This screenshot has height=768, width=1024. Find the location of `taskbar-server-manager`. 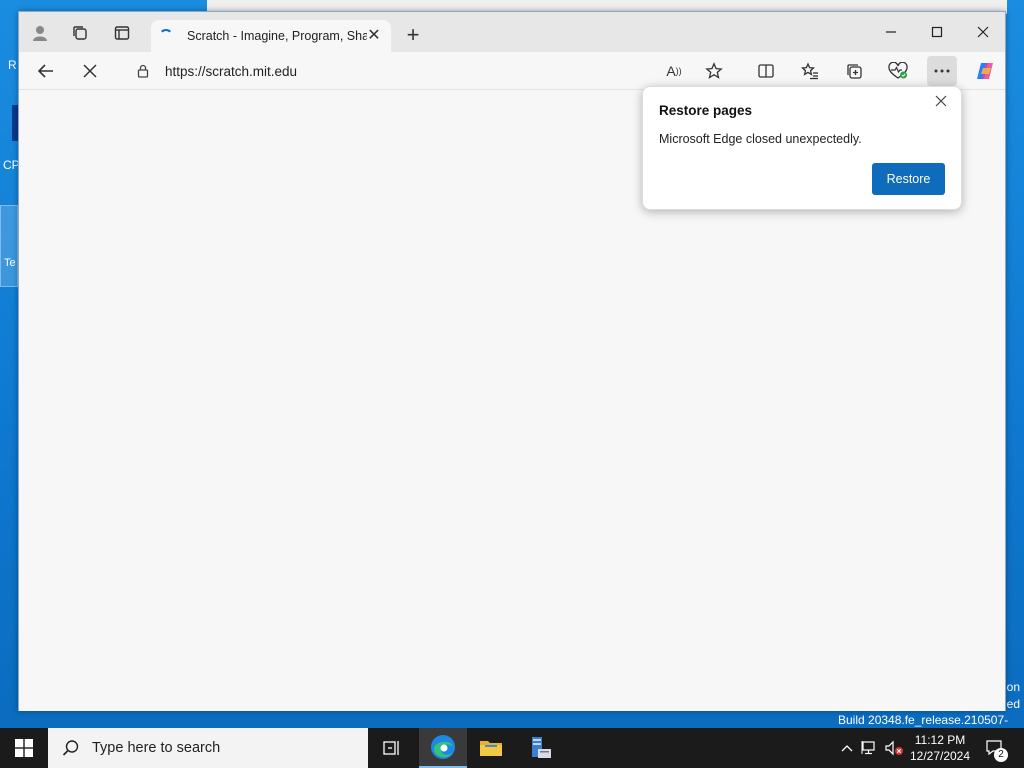

taskbar-server-manager is located at coordinates (540, 748).